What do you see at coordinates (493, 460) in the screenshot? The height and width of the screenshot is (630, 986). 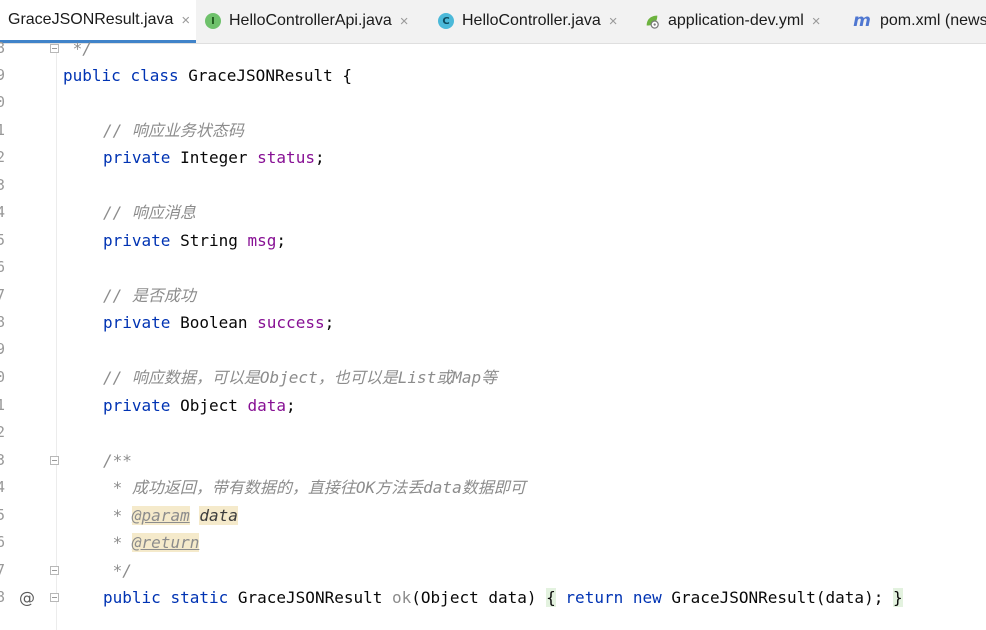 I see `code-line: 3 /**` at bounding box center [493, 460].